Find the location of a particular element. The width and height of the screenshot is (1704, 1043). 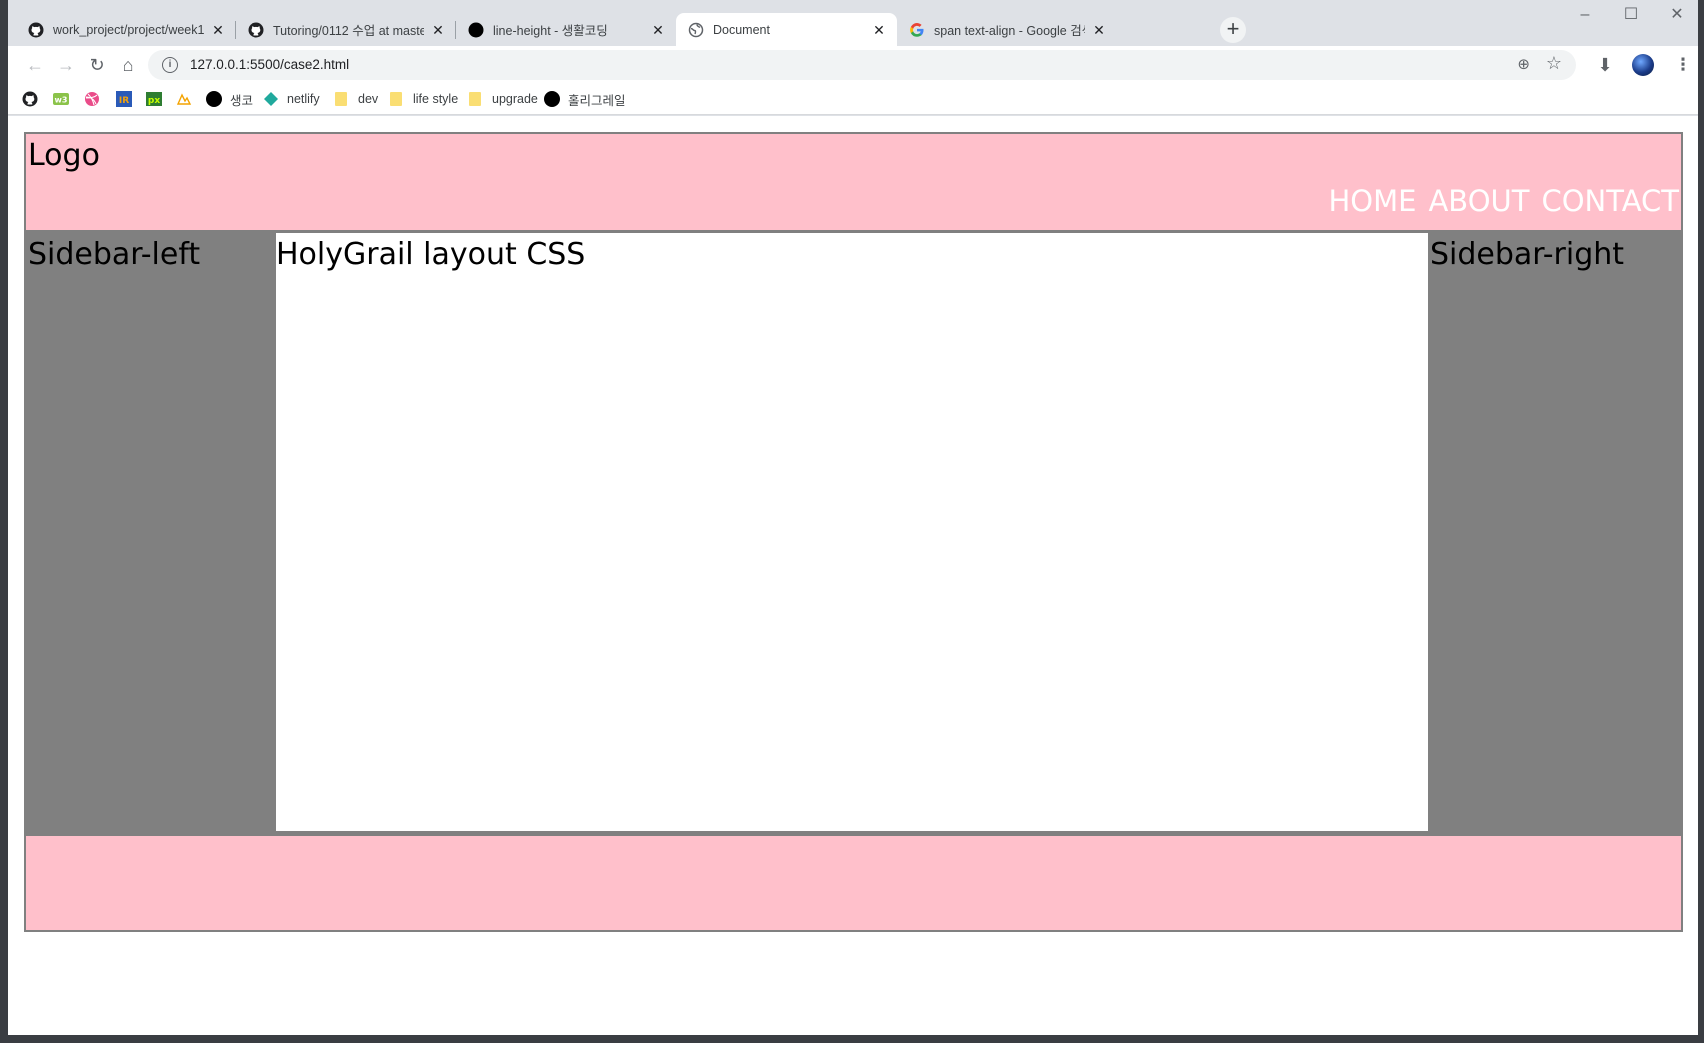

site-info-icon: i is located at coordinates (170, 65).